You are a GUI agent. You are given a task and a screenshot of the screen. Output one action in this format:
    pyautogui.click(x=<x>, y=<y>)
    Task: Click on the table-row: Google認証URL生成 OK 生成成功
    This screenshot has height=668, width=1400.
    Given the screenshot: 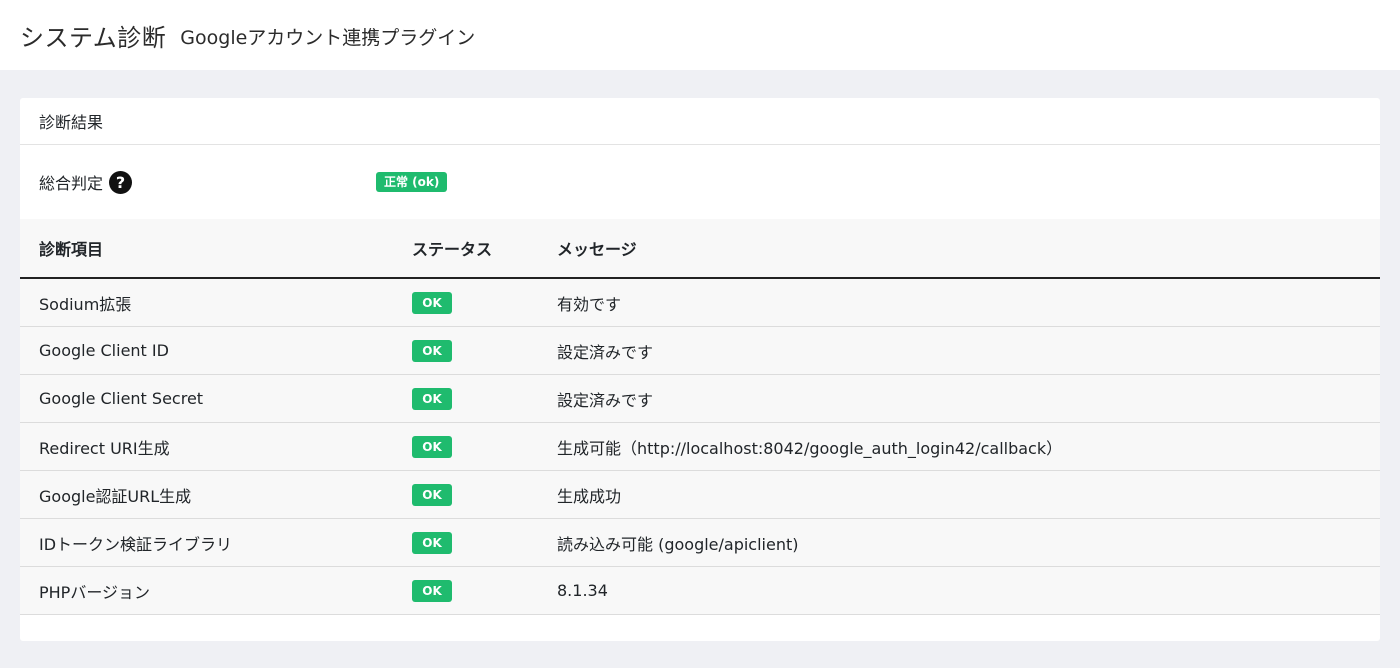 What is the action you would take?
    pyautogui.click(x=700, y=494)
    